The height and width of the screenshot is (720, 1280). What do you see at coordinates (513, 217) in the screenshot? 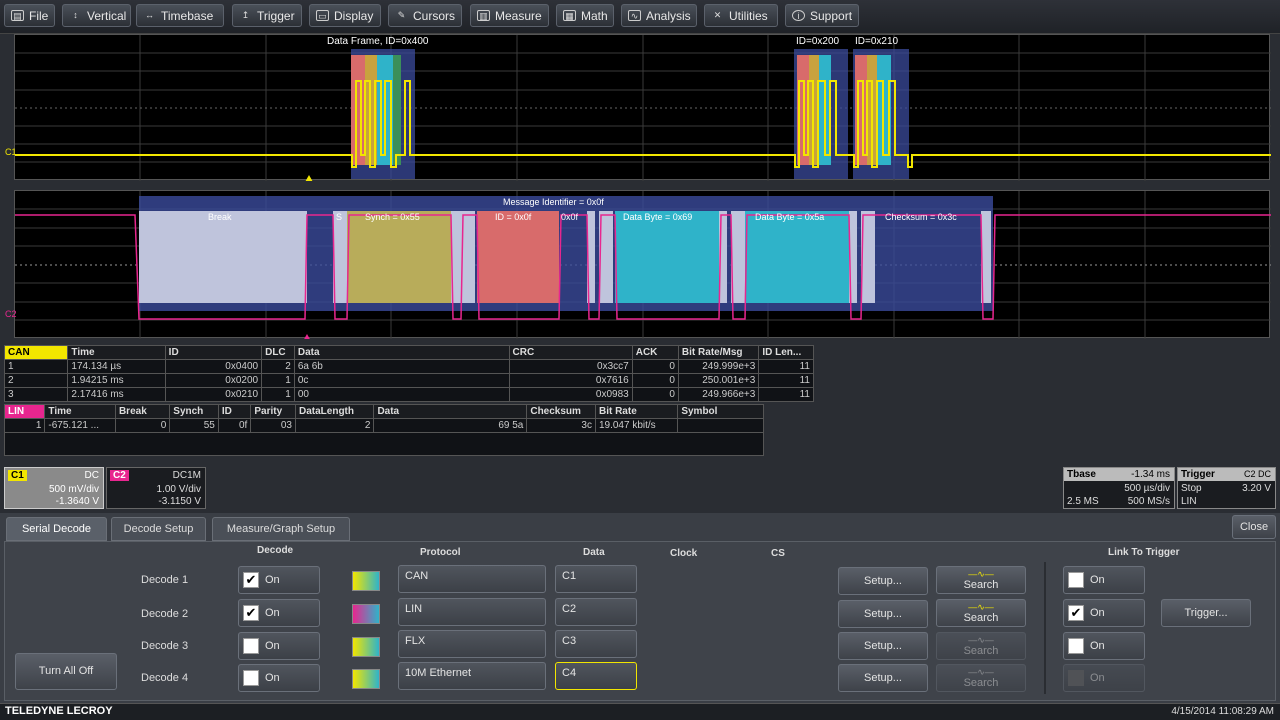
I see `id-field-label: ID = 0x0f` at bounding box center [513, 217].